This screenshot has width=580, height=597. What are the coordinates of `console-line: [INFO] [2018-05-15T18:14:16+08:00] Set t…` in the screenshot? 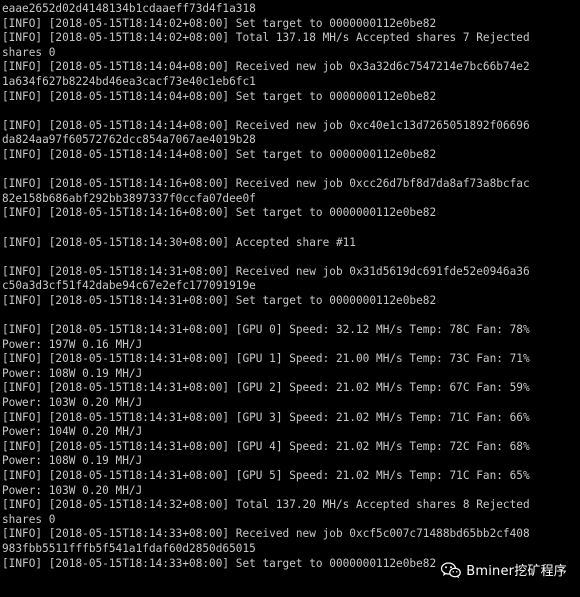 It's located at (219, 213).